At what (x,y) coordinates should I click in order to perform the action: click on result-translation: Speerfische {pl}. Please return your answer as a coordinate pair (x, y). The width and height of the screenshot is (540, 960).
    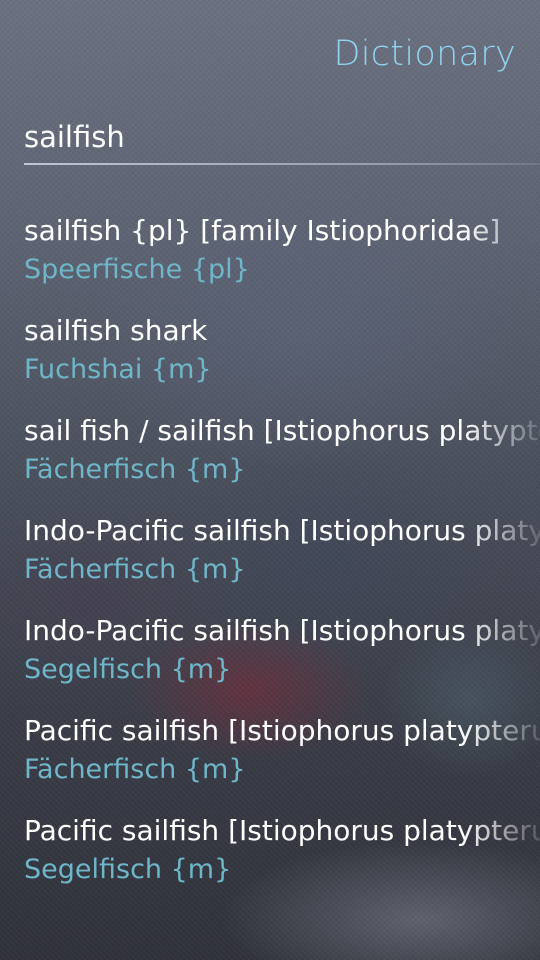
    Looking at the image, I should click on (137, 269).